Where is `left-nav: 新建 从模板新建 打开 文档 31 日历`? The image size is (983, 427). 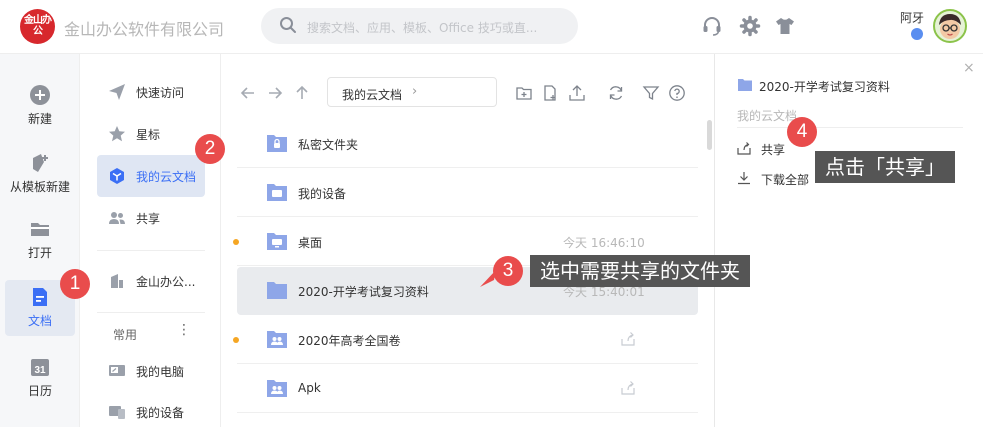 left-nav: 新建 从模板新建 打开 文档 31 日历 is located at coordinates (40, 240).